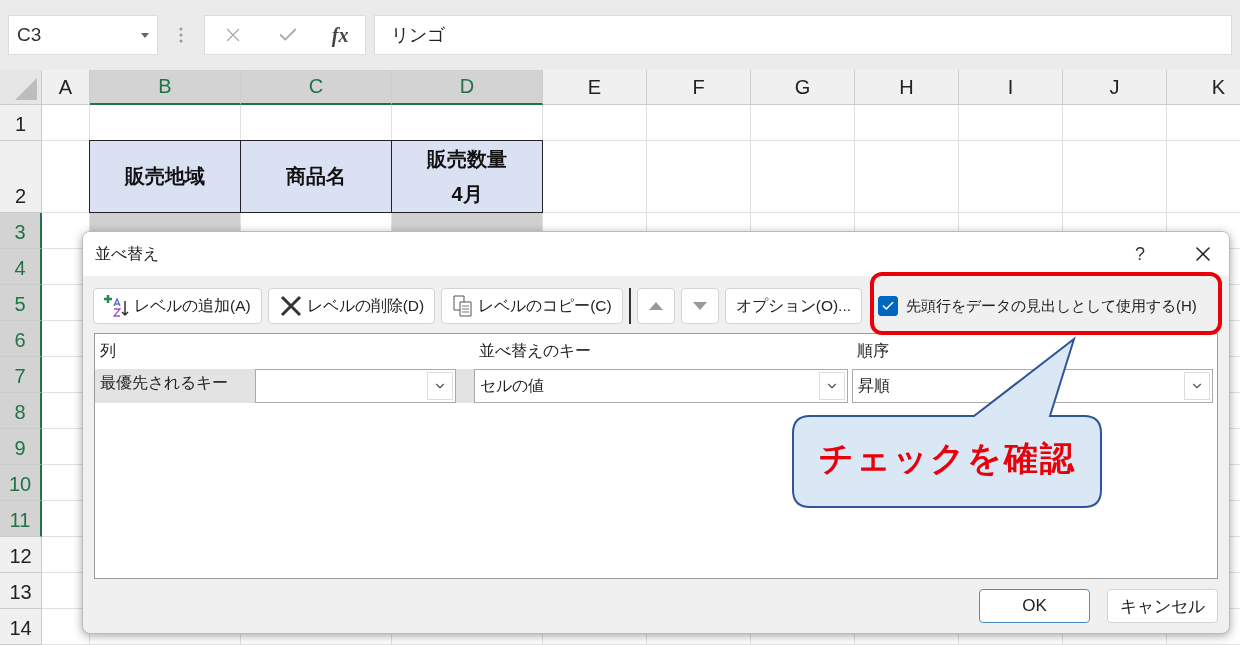  I want to click on row-header: 5, so click(21, 303).